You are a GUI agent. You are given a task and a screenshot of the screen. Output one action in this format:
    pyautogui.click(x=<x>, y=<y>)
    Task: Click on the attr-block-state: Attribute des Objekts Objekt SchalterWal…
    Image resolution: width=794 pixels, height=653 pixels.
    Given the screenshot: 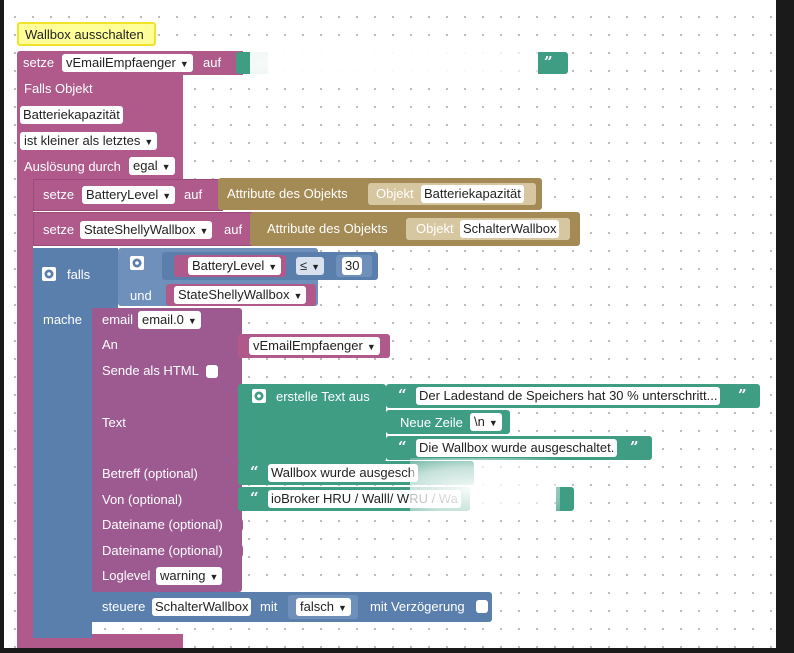 What is the action you would take?
    pyautogui.click(x=415, y=229)
    